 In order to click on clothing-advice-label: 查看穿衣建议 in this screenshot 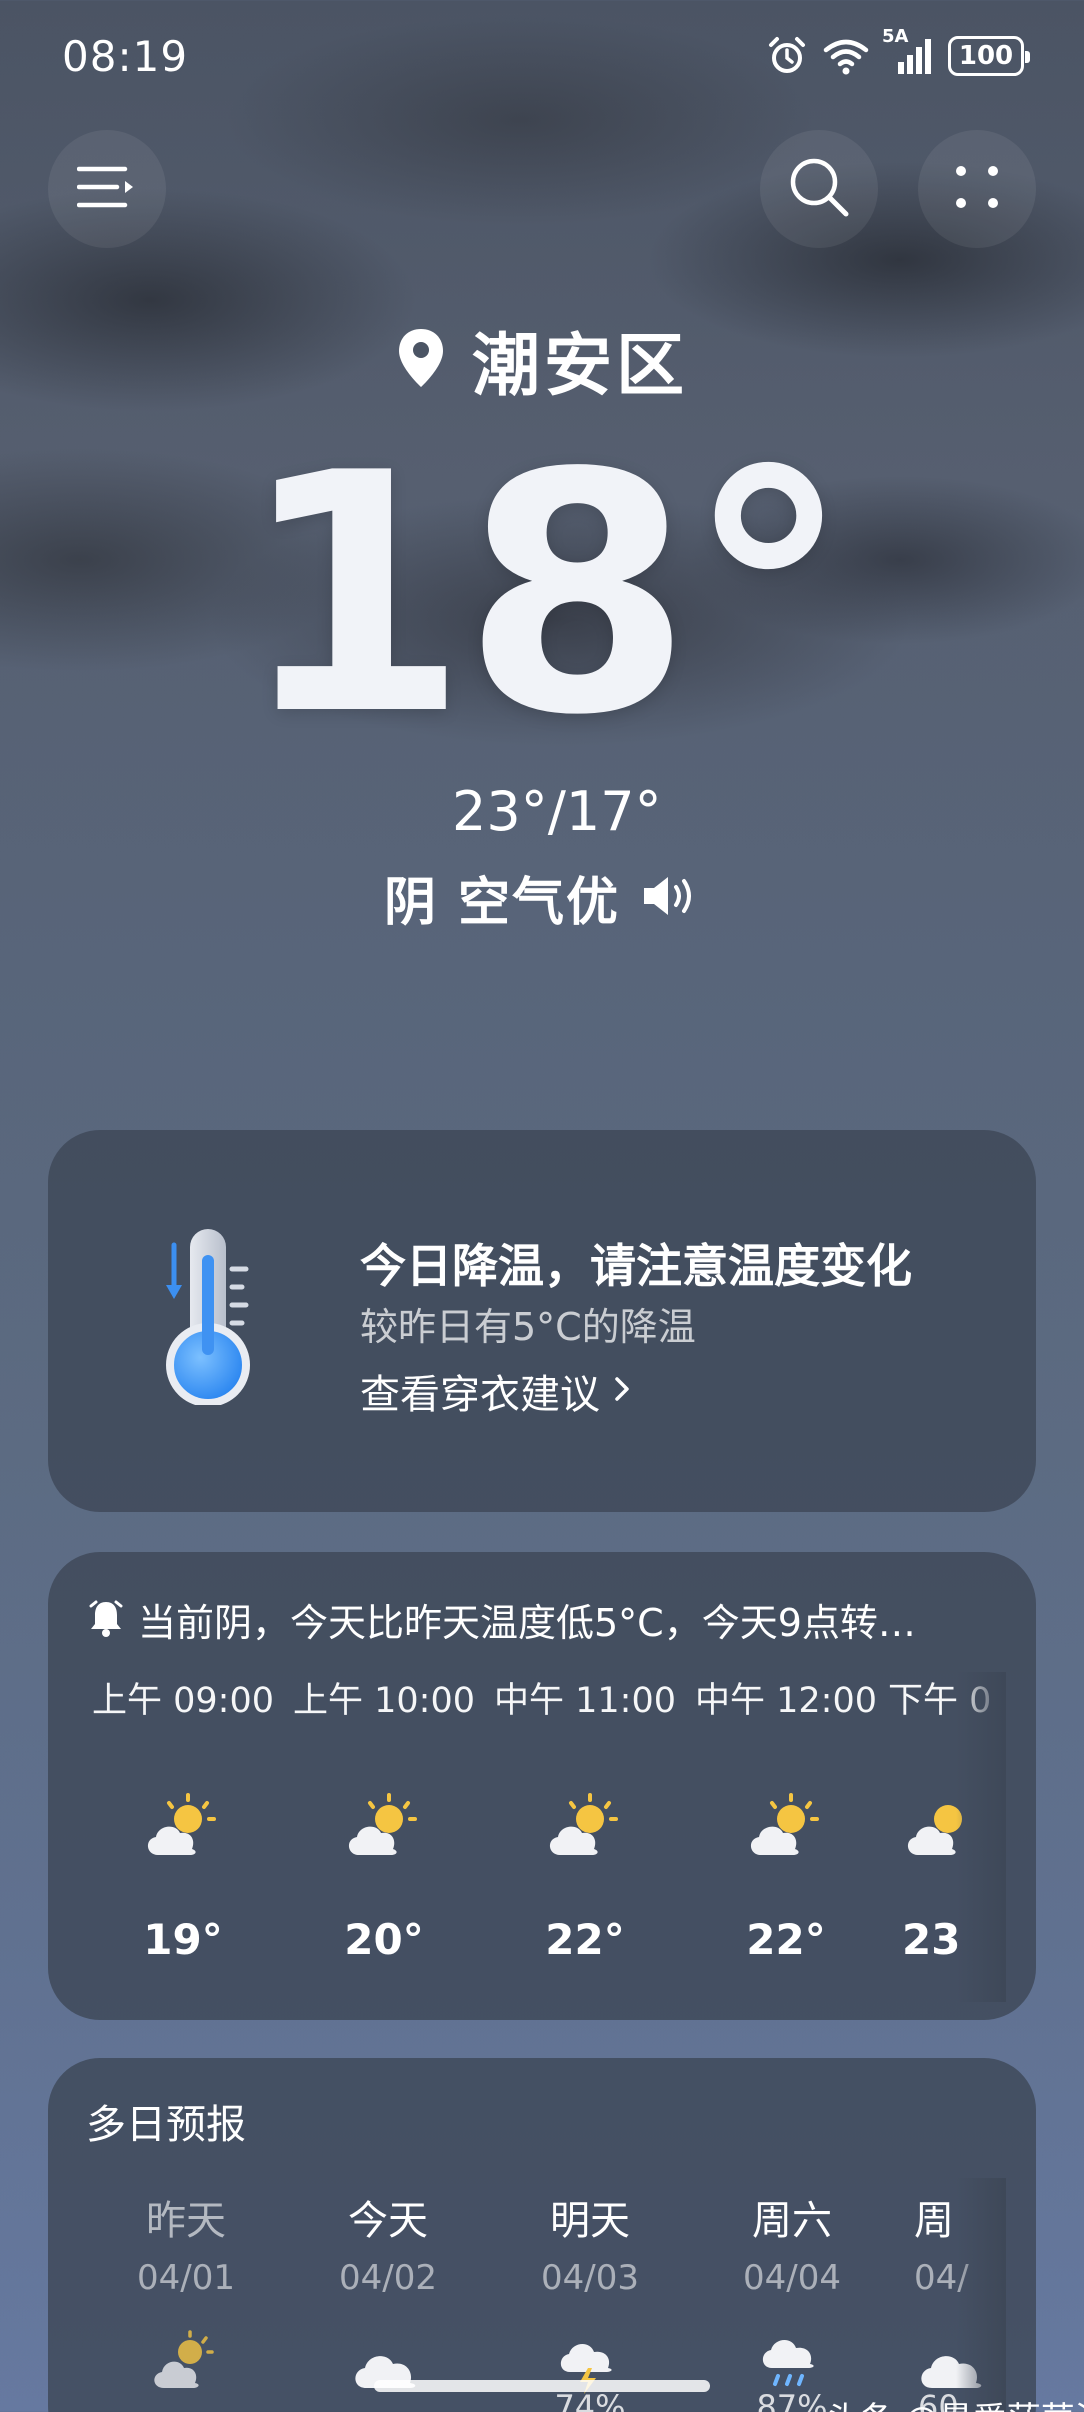, I will do `click(480, 1395)`.